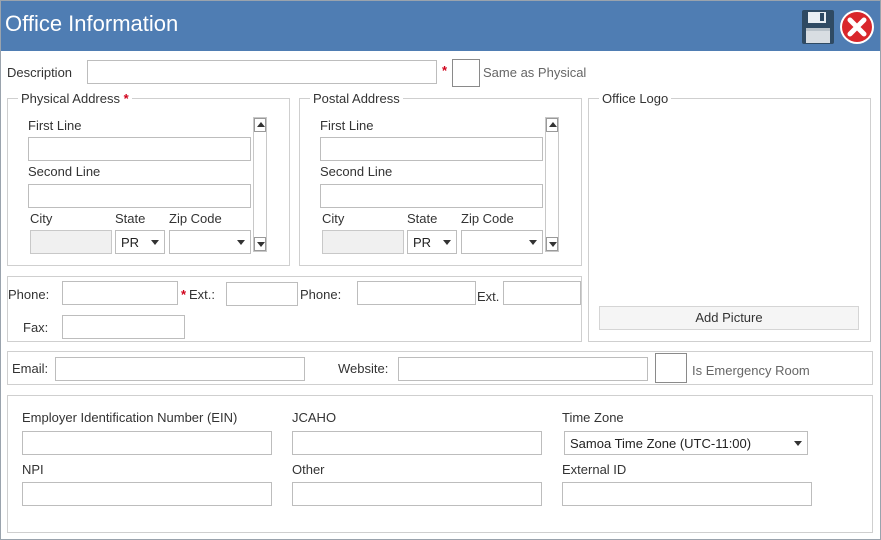  Describe the element at coordinates (356, 98) in the screenshot. I see `postal-address-legend: Postal Address` at that location.